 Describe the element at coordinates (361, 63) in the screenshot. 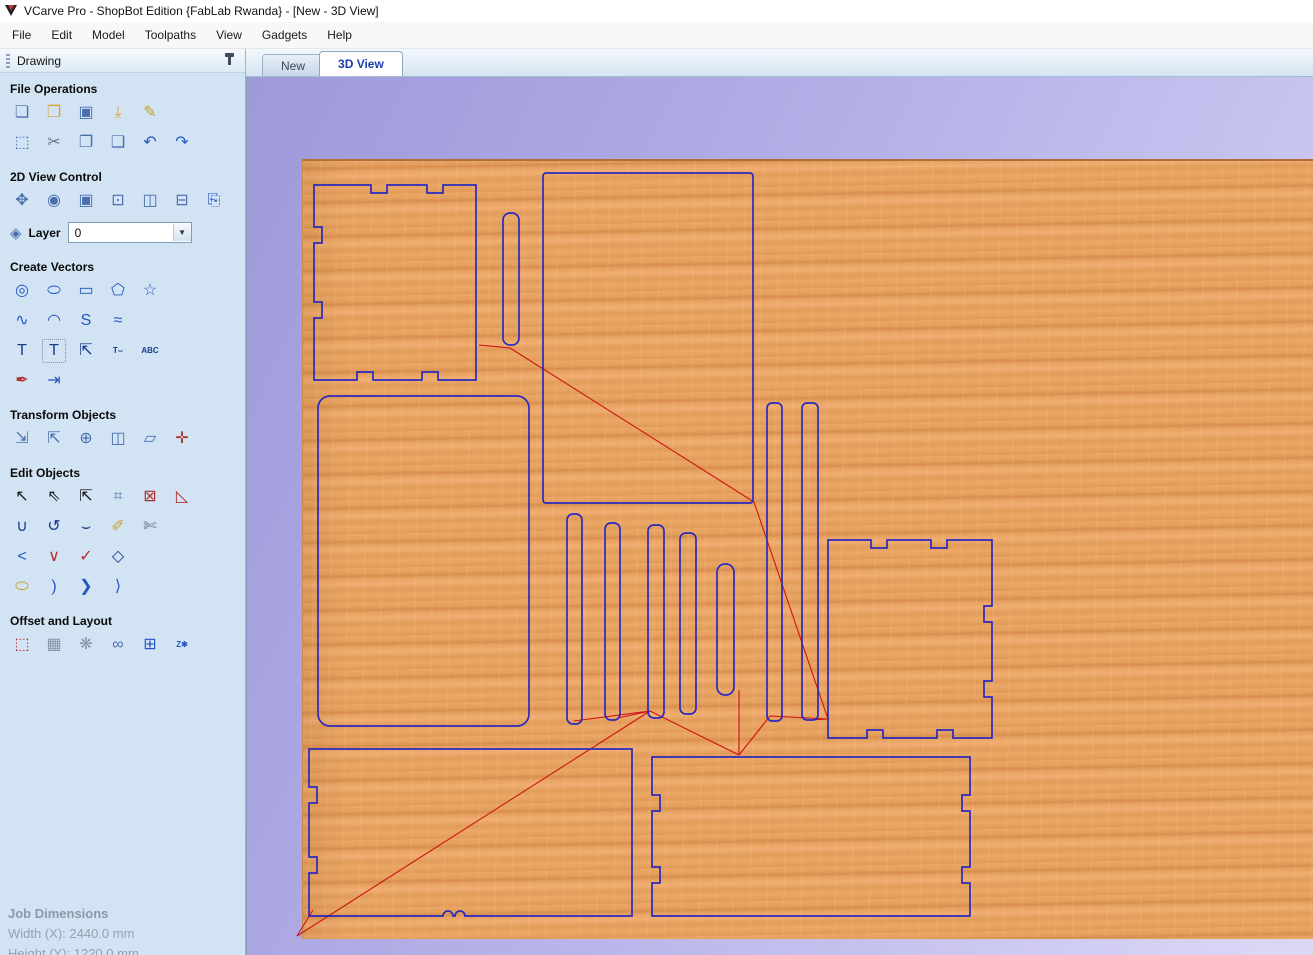

I see `tab-3d-view: 3D View` at that location.